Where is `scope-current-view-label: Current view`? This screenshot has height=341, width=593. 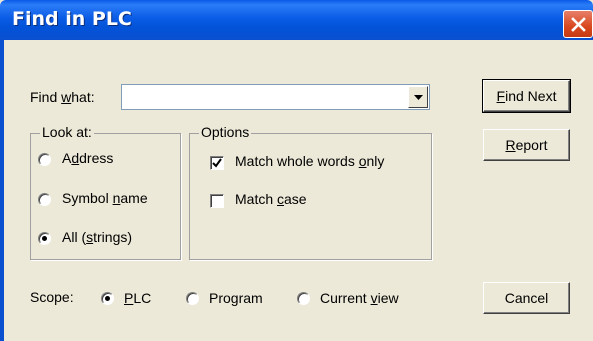
scope-current-view-label: Current view is located at coordinates (359, 298).